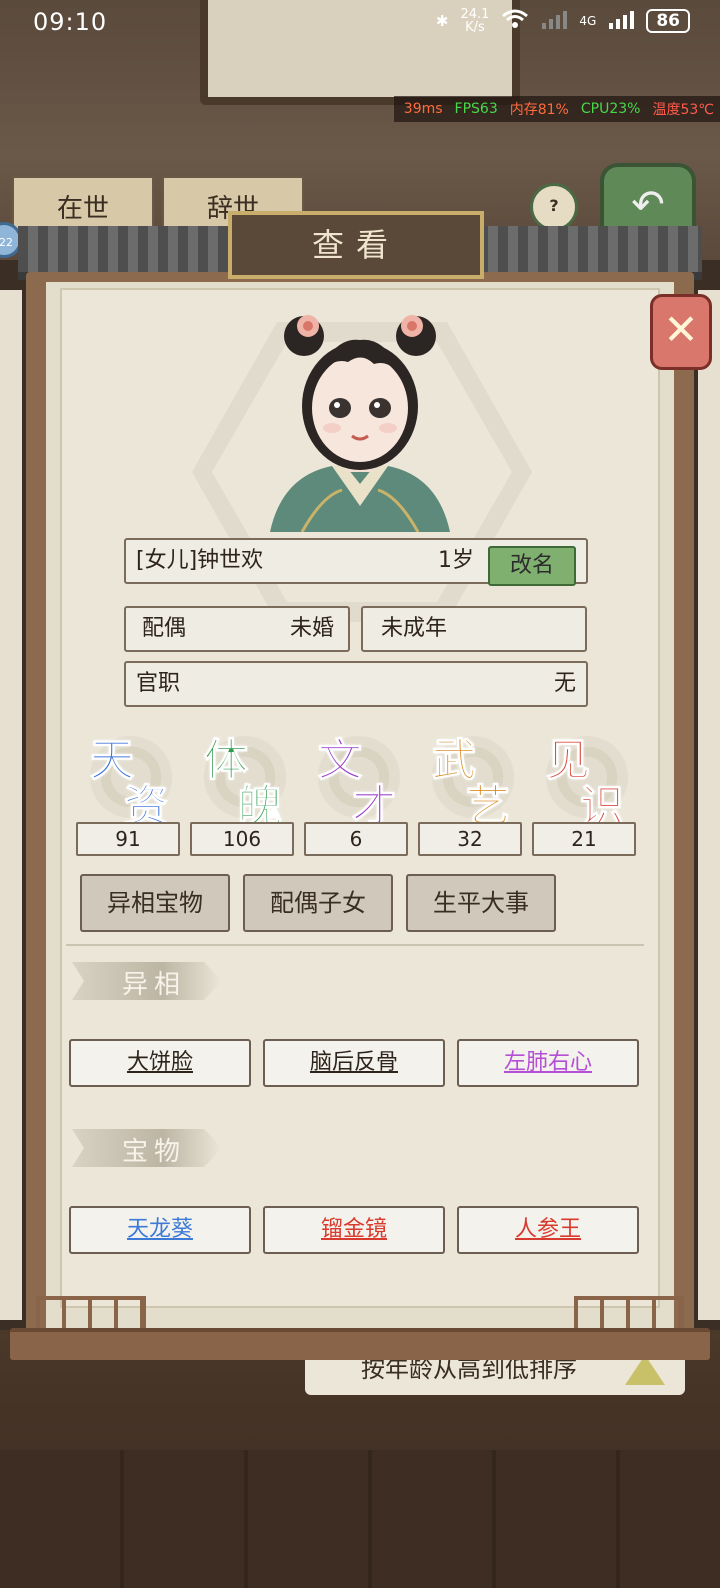 The height and width of the screenshot is (1588, 720). What do you see at coordinates (158, 683) in the screenshot?
I see `office-label: 官职` at bounding box center [158, 683].